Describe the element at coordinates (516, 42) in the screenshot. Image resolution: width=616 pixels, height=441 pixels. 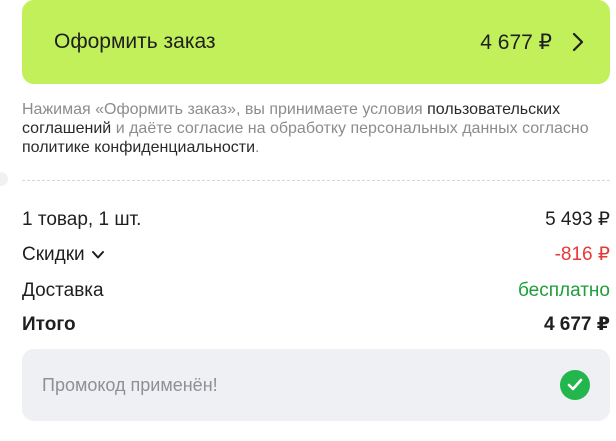
I see `checkout-button-total: 4 677 ₽` at that location.